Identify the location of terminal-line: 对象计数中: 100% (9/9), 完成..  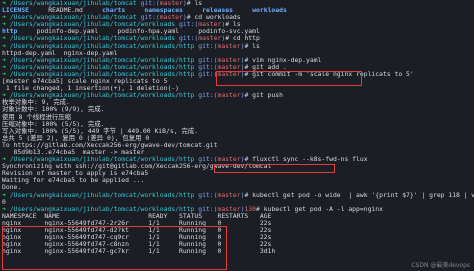
(238, 109).